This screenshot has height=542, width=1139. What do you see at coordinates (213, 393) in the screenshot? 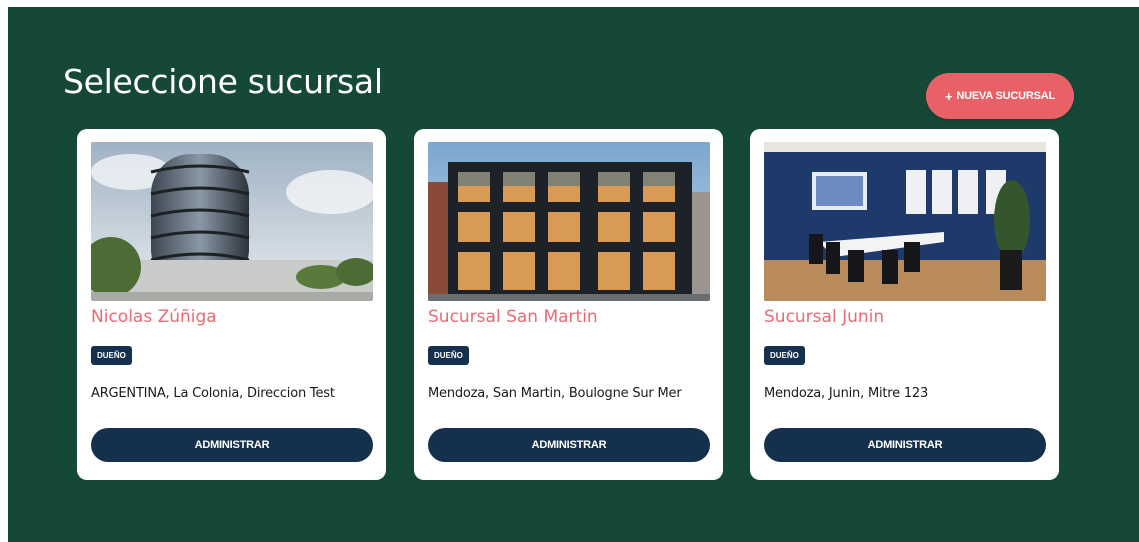
I see `branch-address: ARGENTINA, La Colonia, Direccion Test` at bounding box center [213, 393].